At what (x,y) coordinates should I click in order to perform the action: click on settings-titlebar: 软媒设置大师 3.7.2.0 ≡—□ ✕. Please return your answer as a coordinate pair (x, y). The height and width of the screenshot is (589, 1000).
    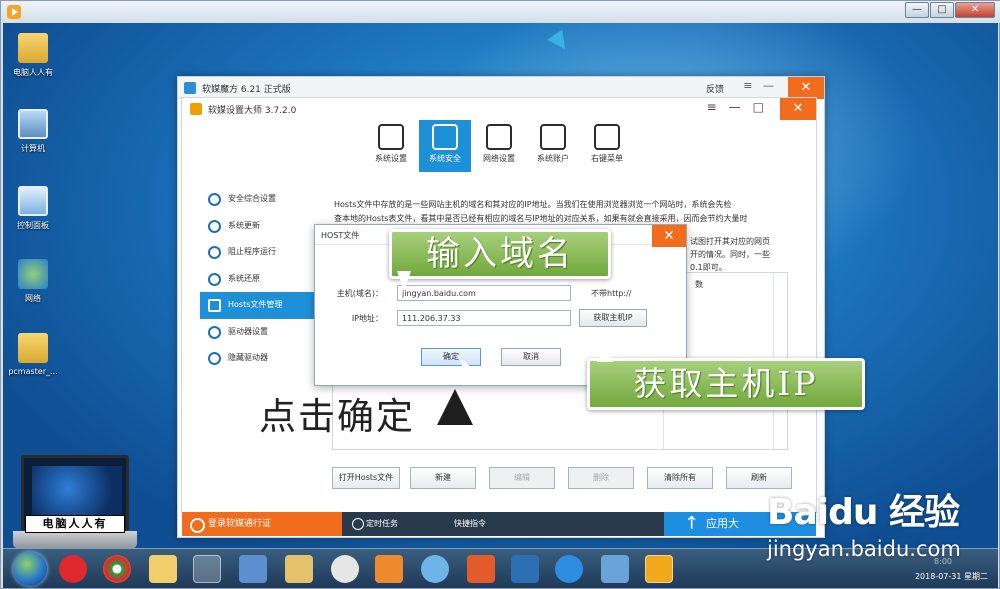
    Looking at the image, I should click on (499, 109).